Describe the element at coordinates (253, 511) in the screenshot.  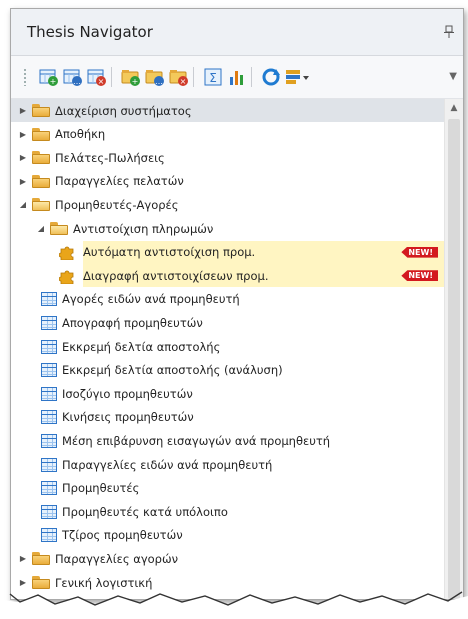
I see `tree-item-label-box: Προμηθευτές κατά υπόλοιπο` at that location.